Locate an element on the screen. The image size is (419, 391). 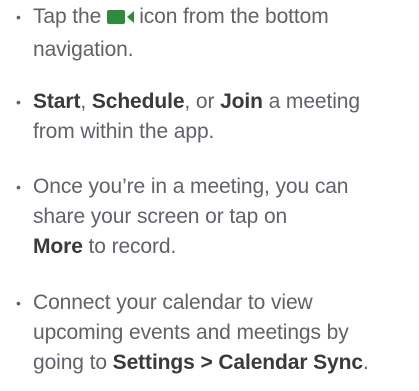
line: Start, Schedule, or Join a meeting is located at coordinates (217, 102).